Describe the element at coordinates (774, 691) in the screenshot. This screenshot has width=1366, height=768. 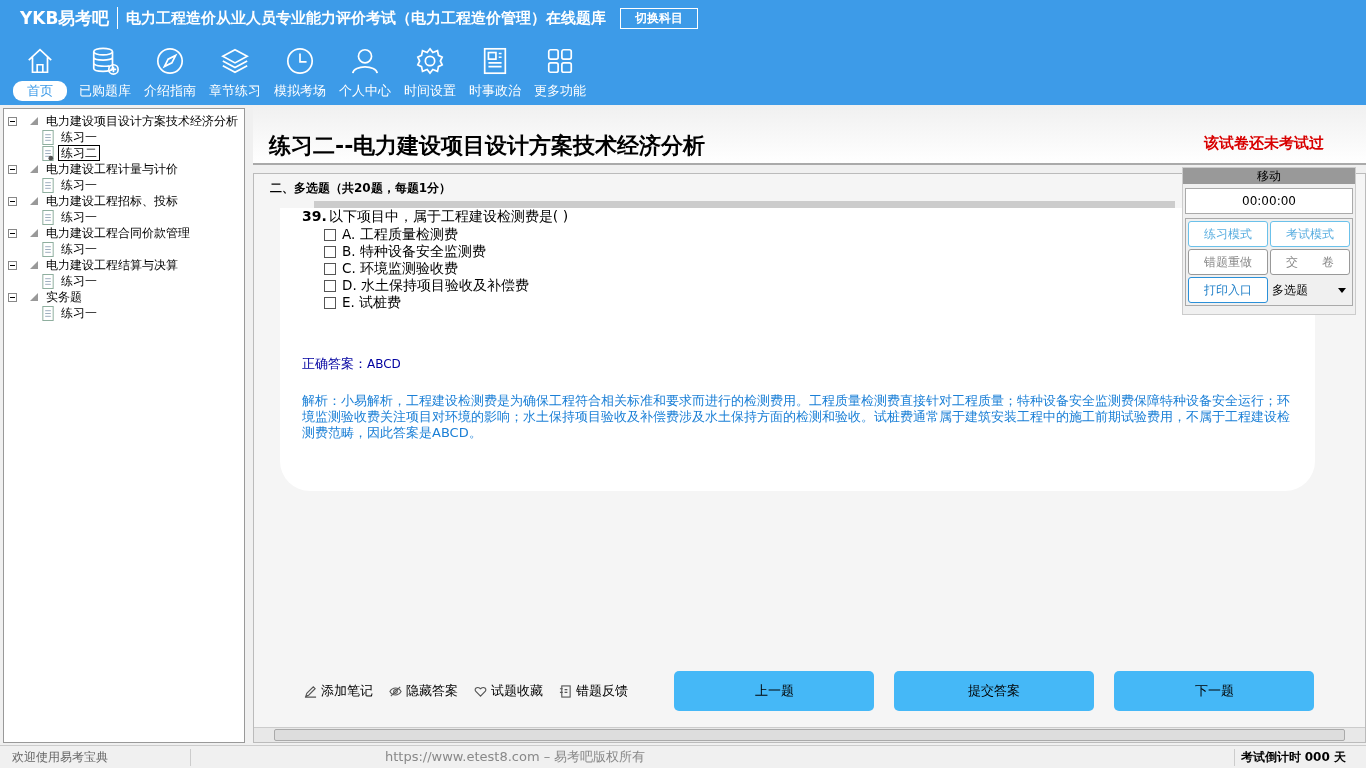
I see `question-nav-button: 上一题` at that location.